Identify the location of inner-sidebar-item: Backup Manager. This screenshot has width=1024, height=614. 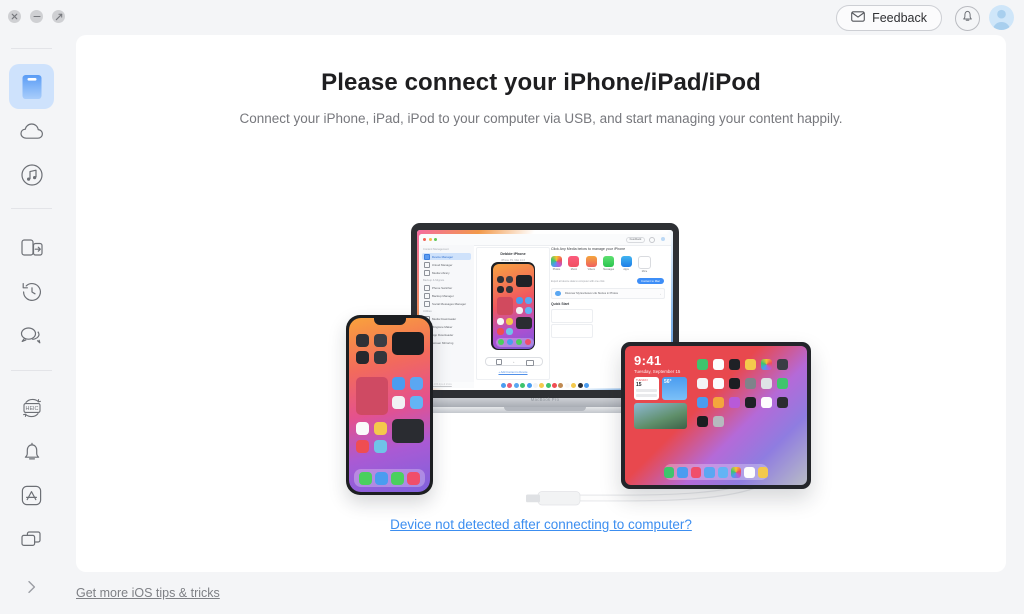
(446, 295).